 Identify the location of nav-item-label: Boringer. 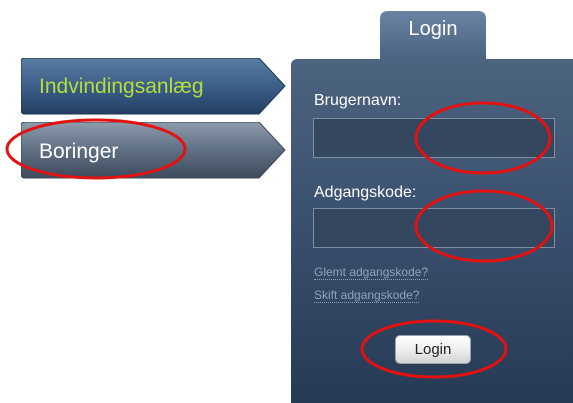
(79, 151).